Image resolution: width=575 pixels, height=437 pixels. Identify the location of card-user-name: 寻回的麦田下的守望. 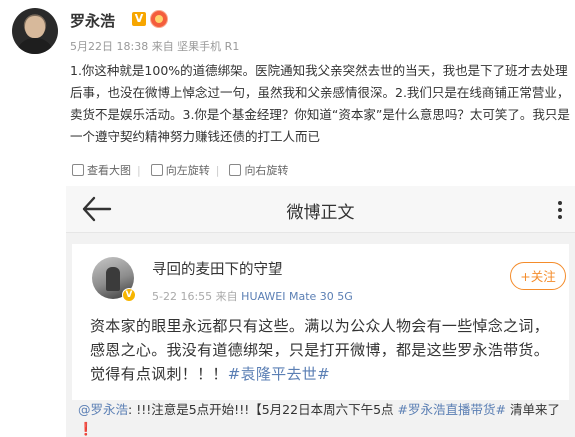
(217, 268).